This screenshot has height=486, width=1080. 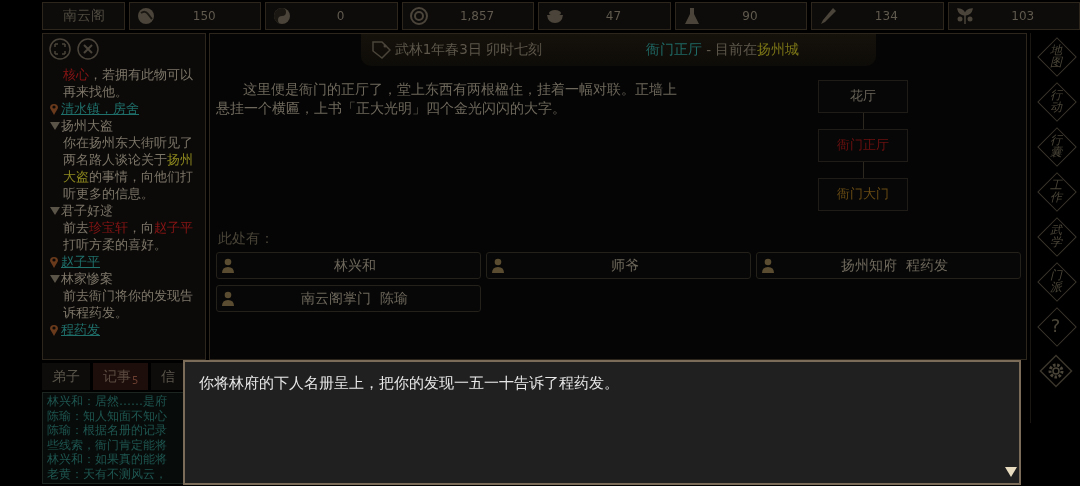 What do you see at coordinates (87, 278) in the screenshot?
I see `quest-title: 林家惨案` at bounding box center [87, 278].